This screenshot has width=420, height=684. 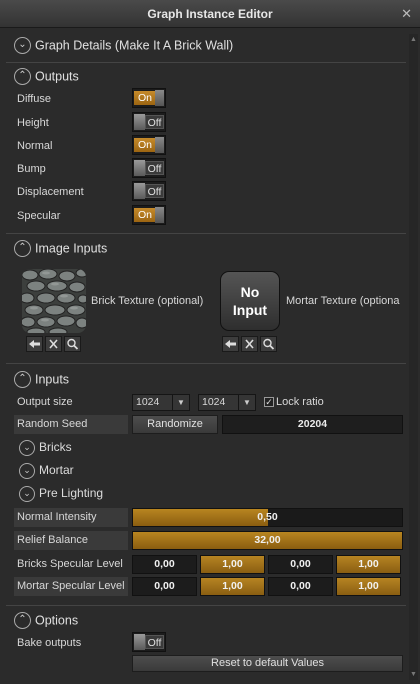 What do you see at coordinates (45, 402) in the screenshot?
I see `output-size-label: Output size` at bounding box center [45, 402].